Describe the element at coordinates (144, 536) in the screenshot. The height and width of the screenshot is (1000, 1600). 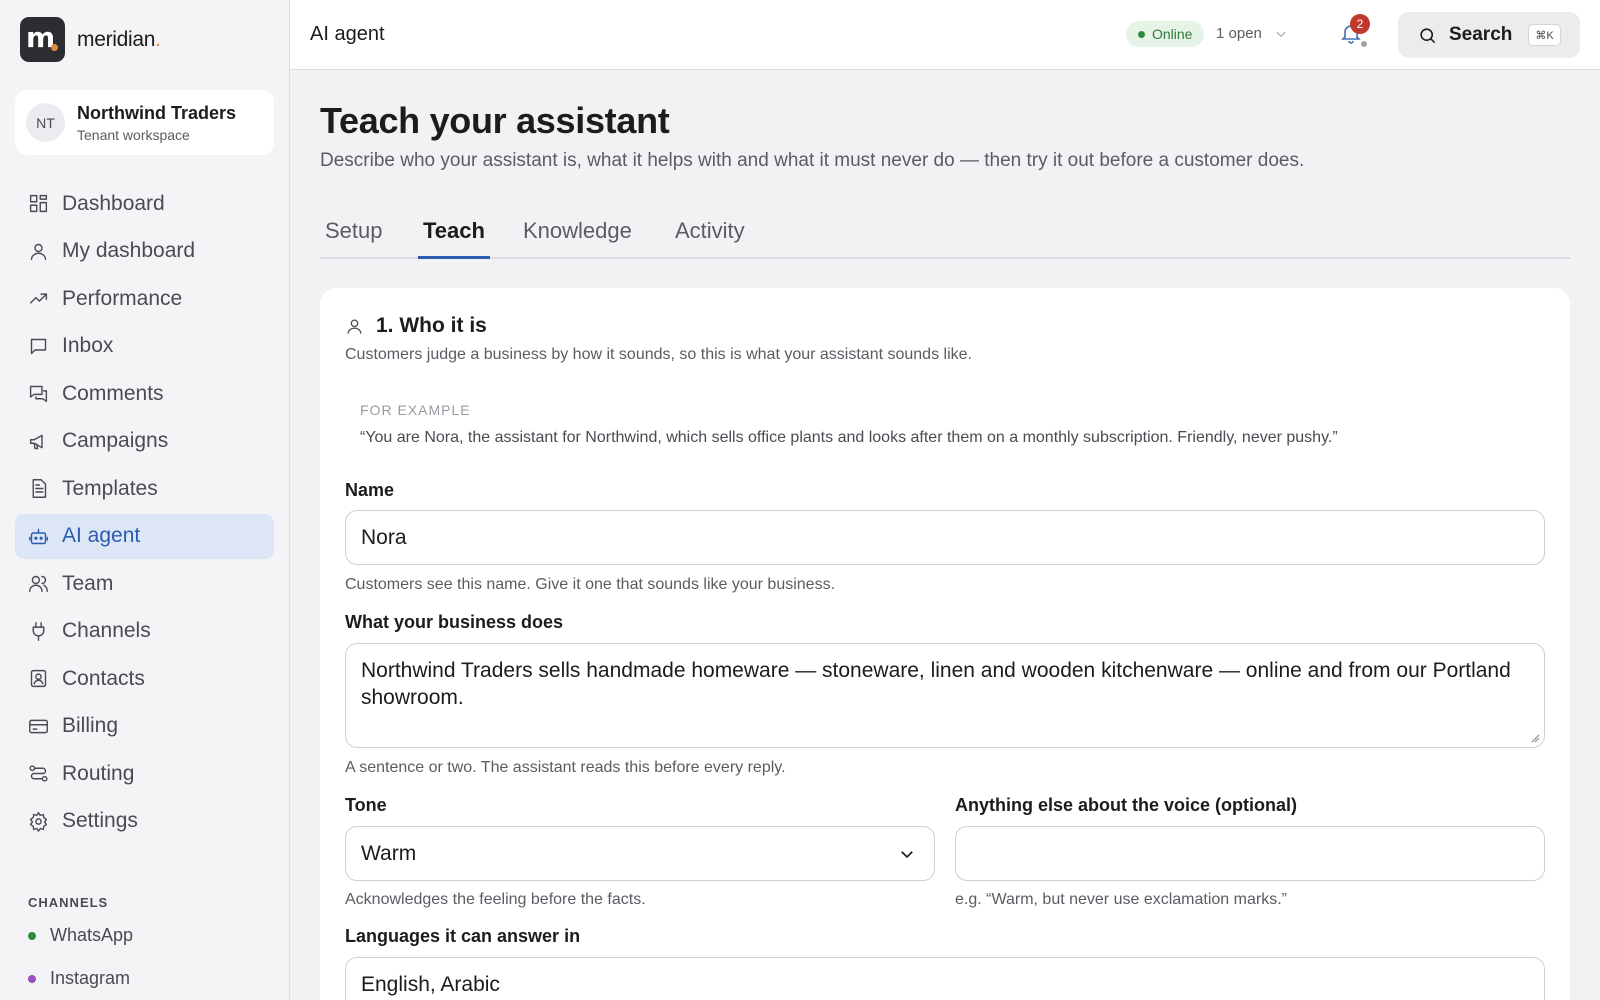
I see `sidebar-item-ai-agent: AI agent` at that location.